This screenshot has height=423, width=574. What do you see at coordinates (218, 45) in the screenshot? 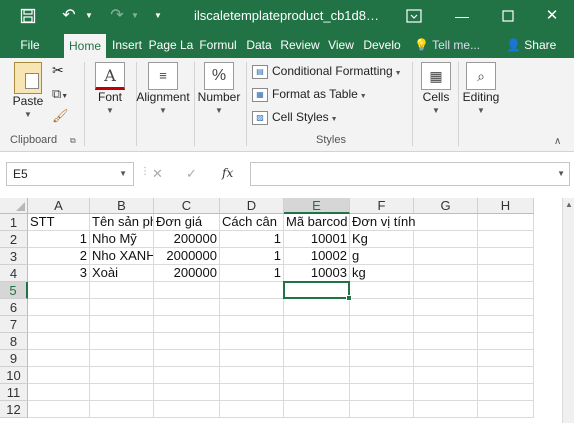
I see `tab-formulas: Formul` at bounding box center [218, 45].